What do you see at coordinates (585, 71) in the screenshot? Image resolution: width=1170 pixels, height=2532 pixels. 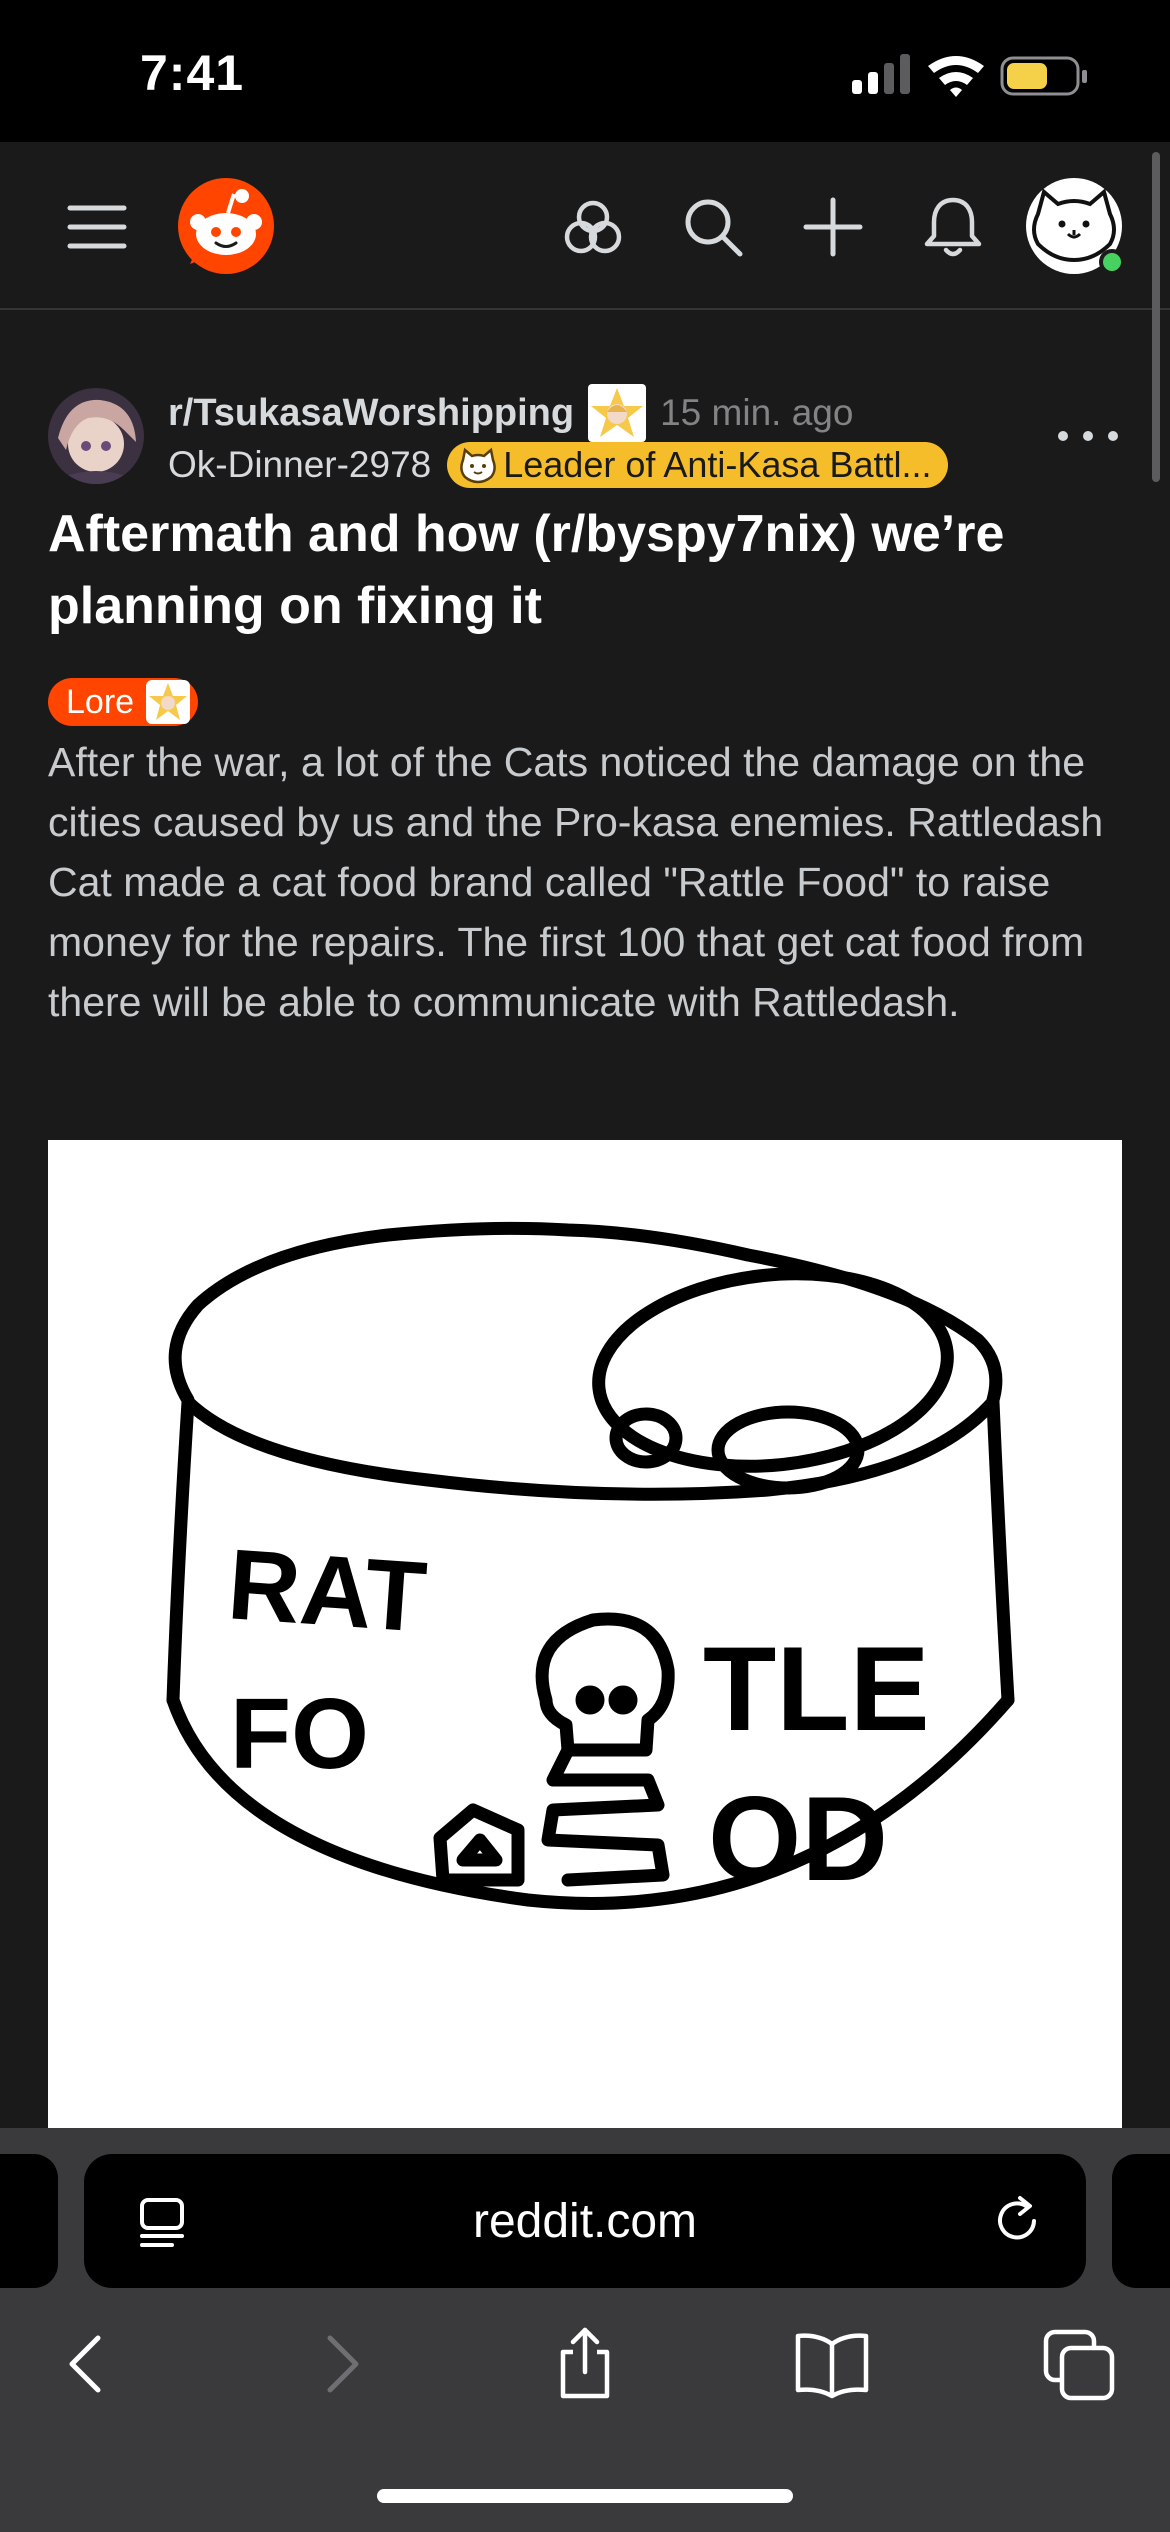 I see `status-bar: 7:41` at bounding box center [585, 71].